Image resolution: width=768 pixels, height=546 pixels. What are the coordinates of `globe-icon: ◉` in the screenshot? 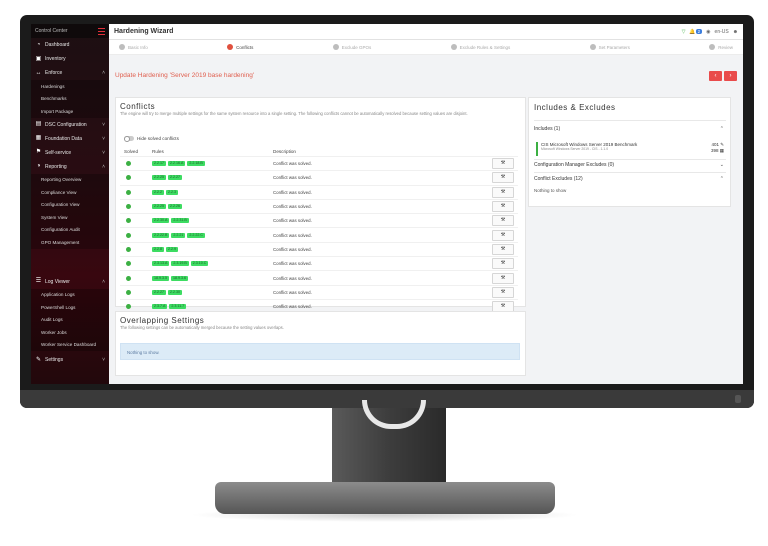 It's located at (708, 32).